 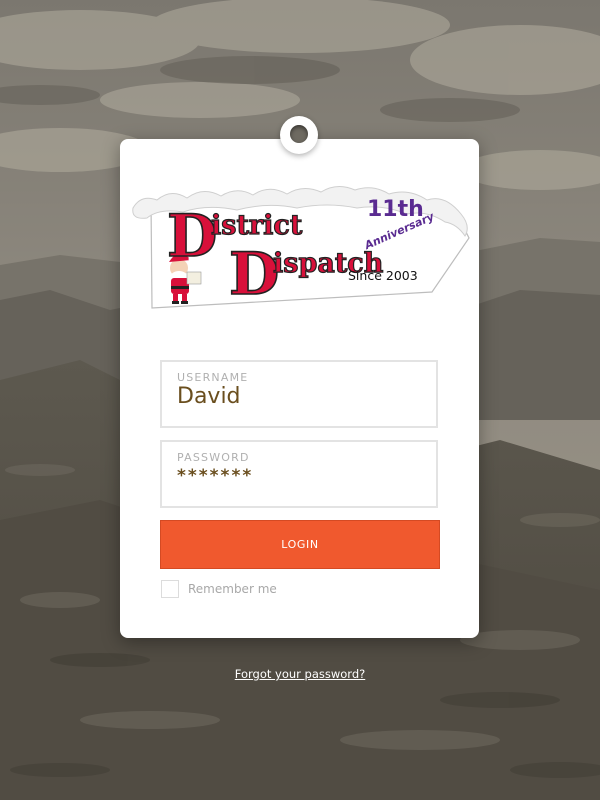 I want to click on logo-line-1: istrict, so click(x=257, y=225).